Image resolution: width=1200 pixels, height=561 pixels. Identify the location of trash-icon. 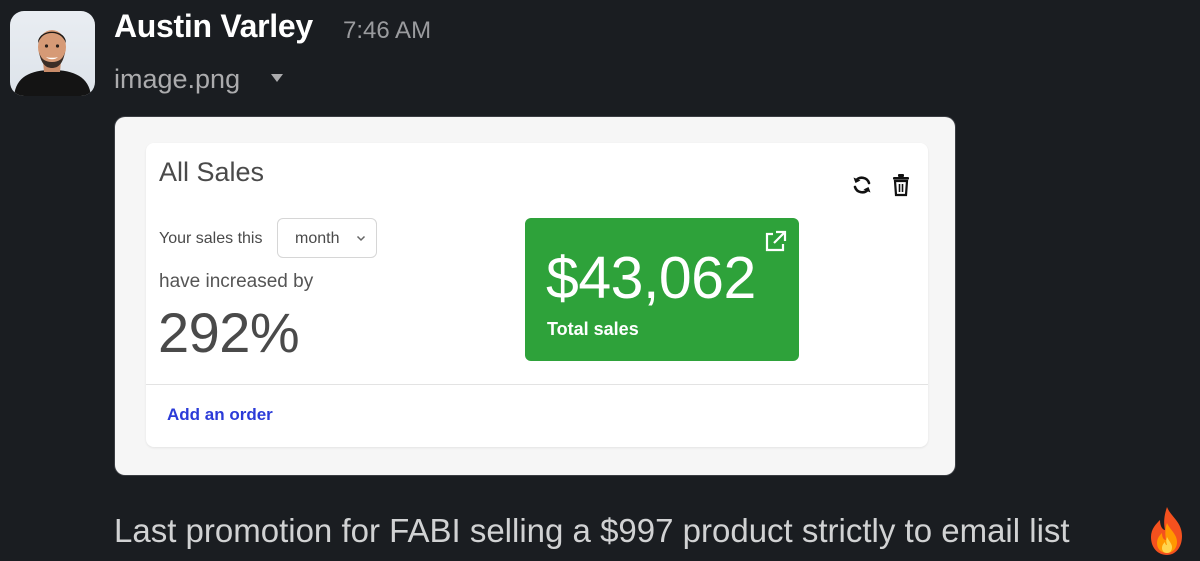
(901, 185).